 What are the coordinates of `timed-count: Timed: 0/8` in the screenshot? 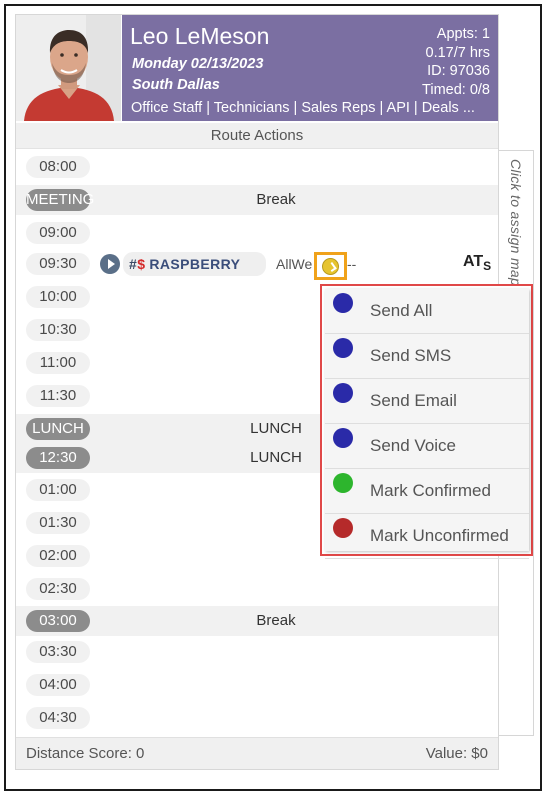 It's located at (456, 89).